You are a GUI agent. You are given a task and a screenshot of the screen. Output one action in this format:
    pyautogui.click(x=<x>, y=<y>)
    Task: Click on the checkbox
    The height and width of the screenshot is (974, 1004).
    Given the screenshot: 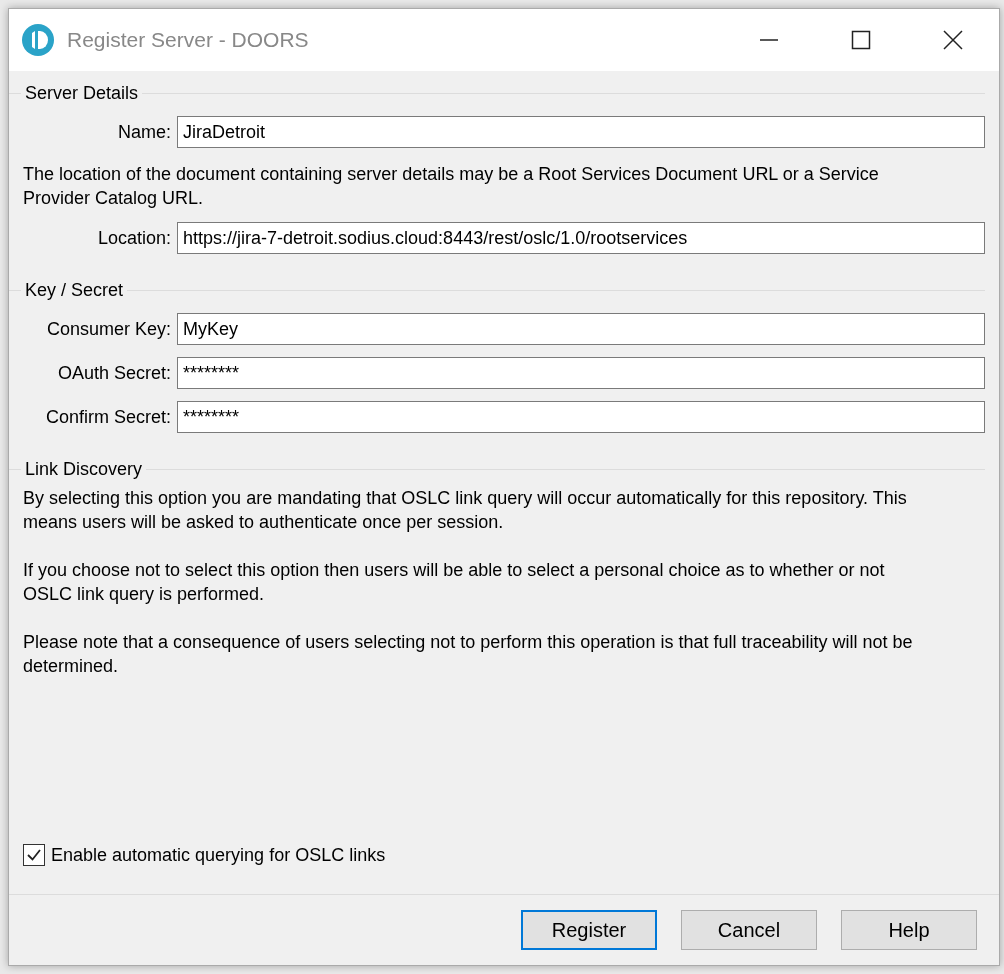 What is the action you would take?
    pyautogui.click(x=34, y=855)
    